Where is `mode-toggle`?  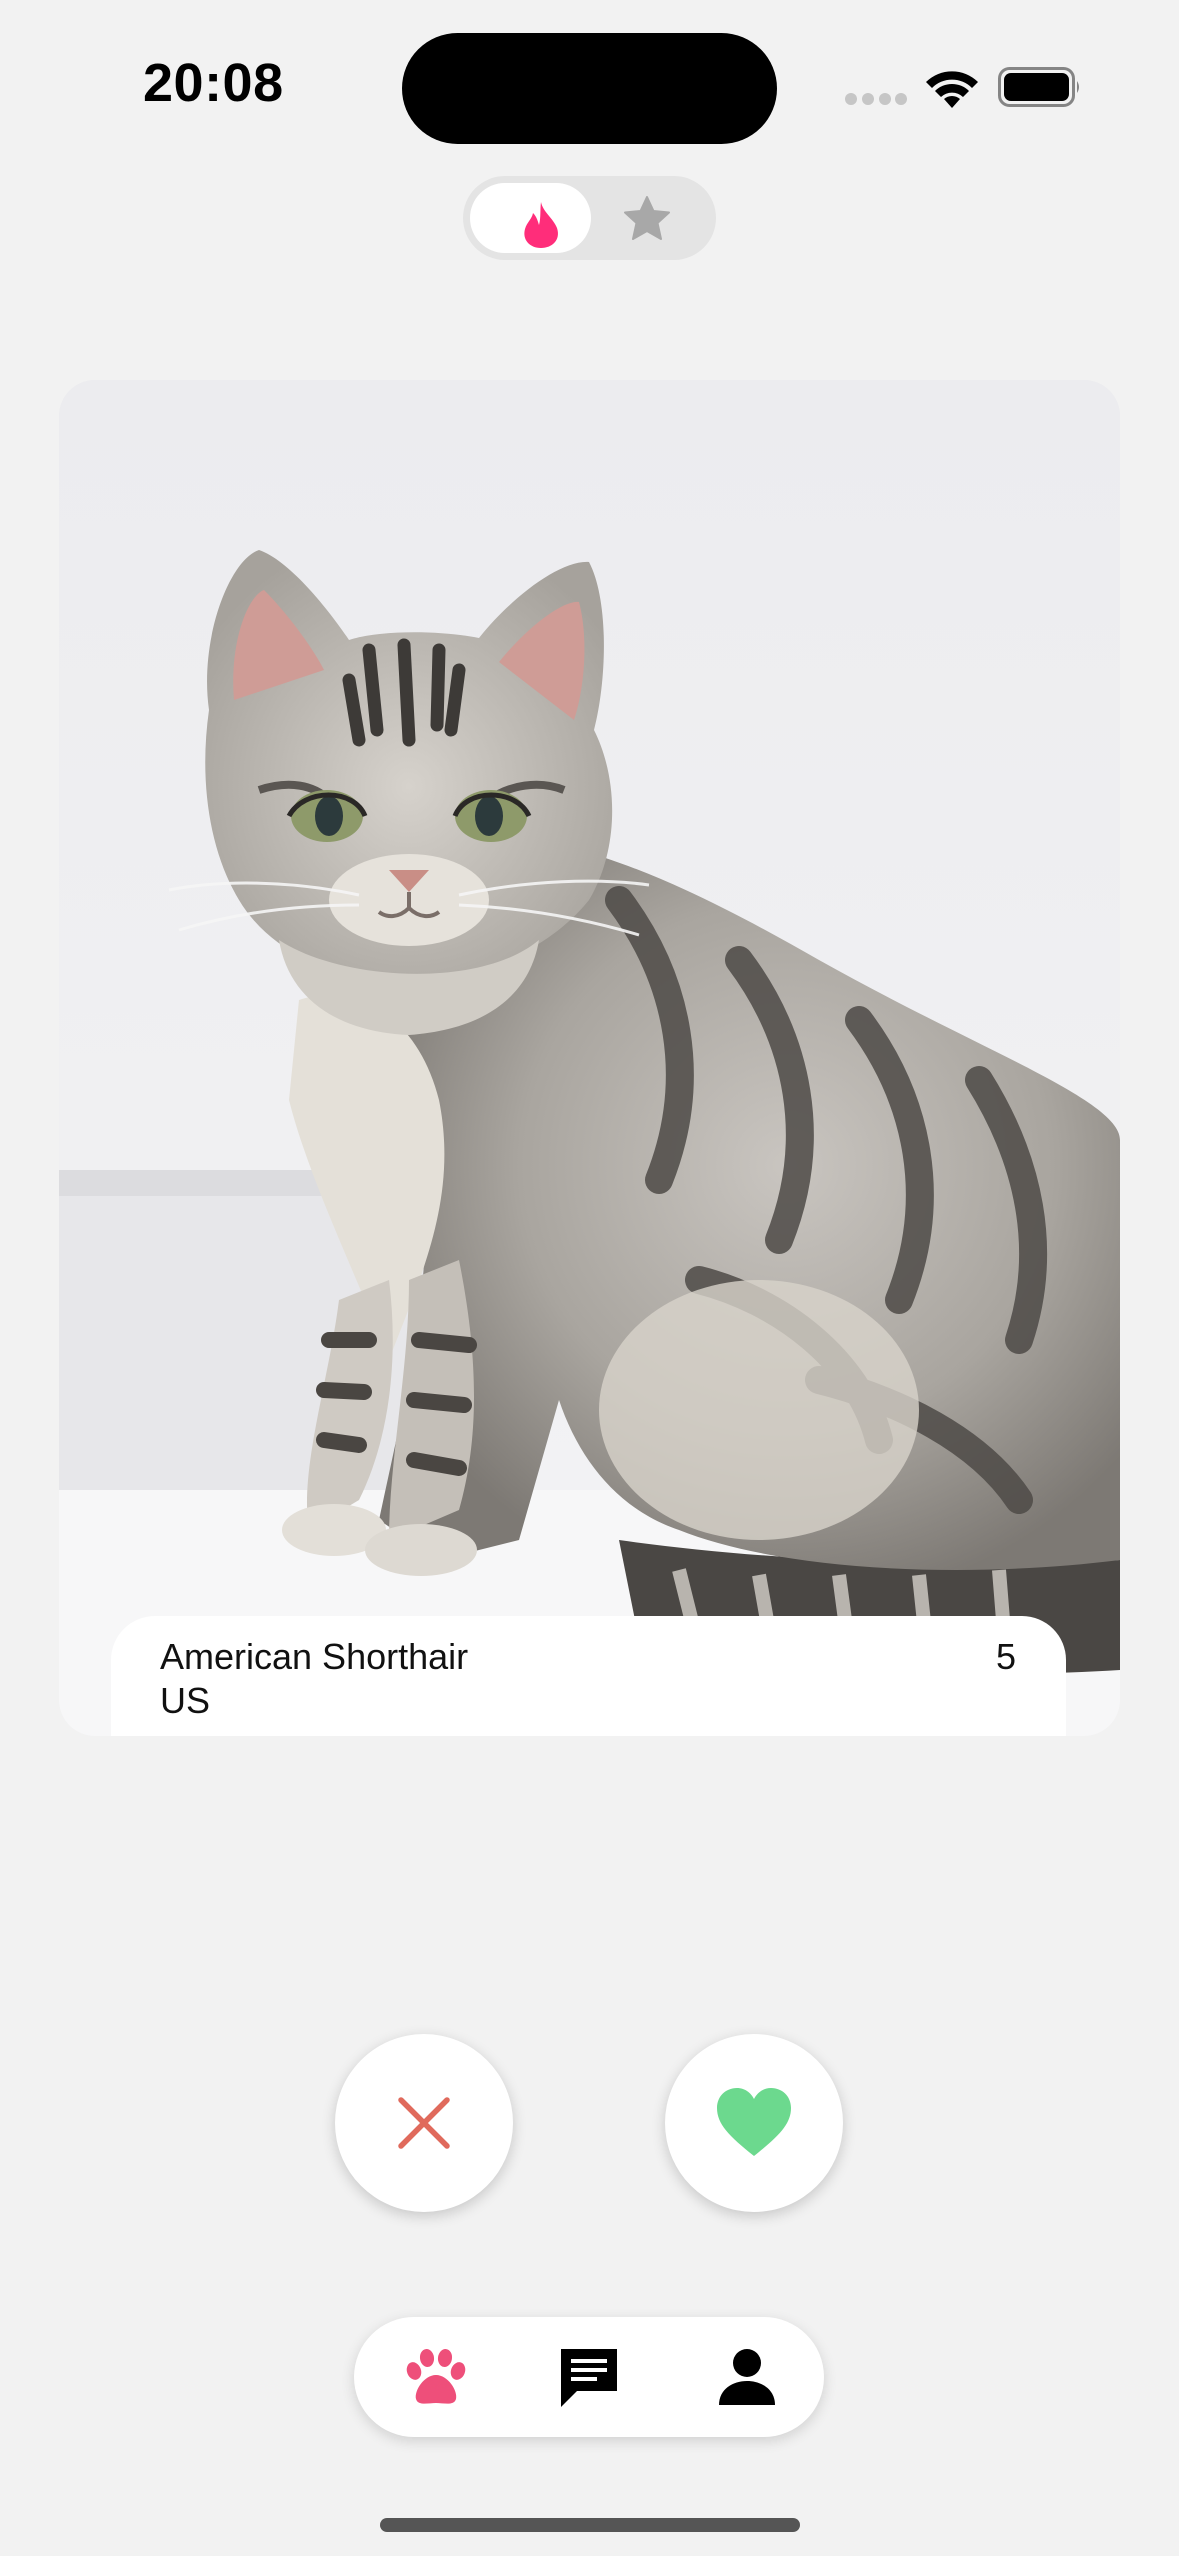 mode-toggle is located at coordinates (589, 218).